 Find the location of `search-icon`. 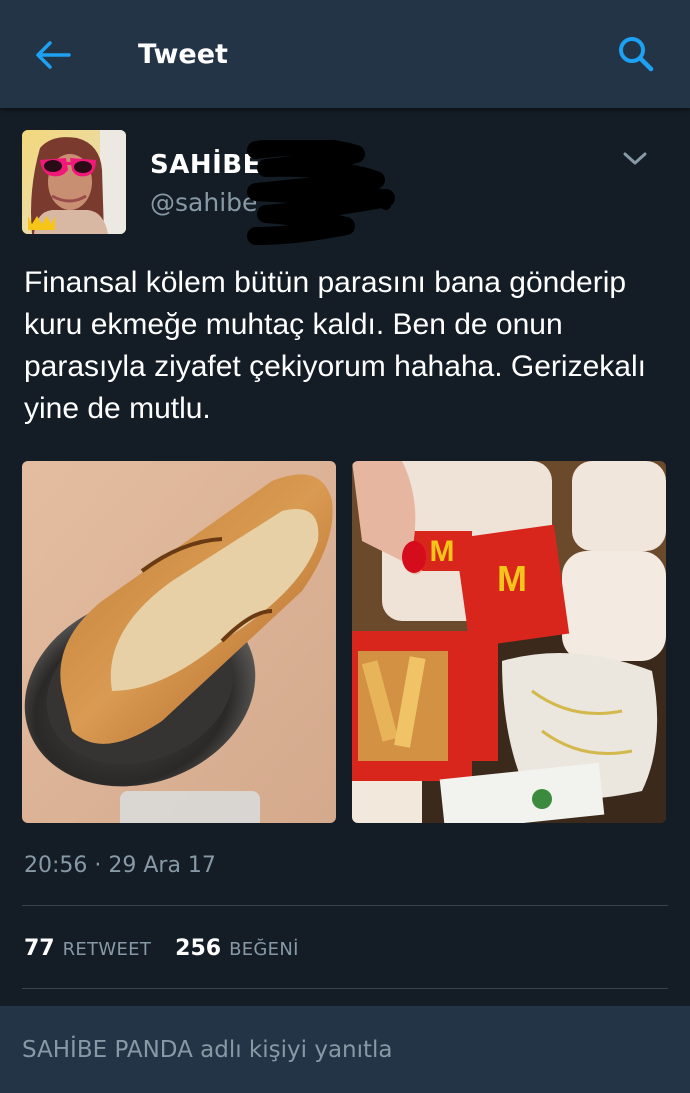

search-icon is located at coordinates (636, 54).